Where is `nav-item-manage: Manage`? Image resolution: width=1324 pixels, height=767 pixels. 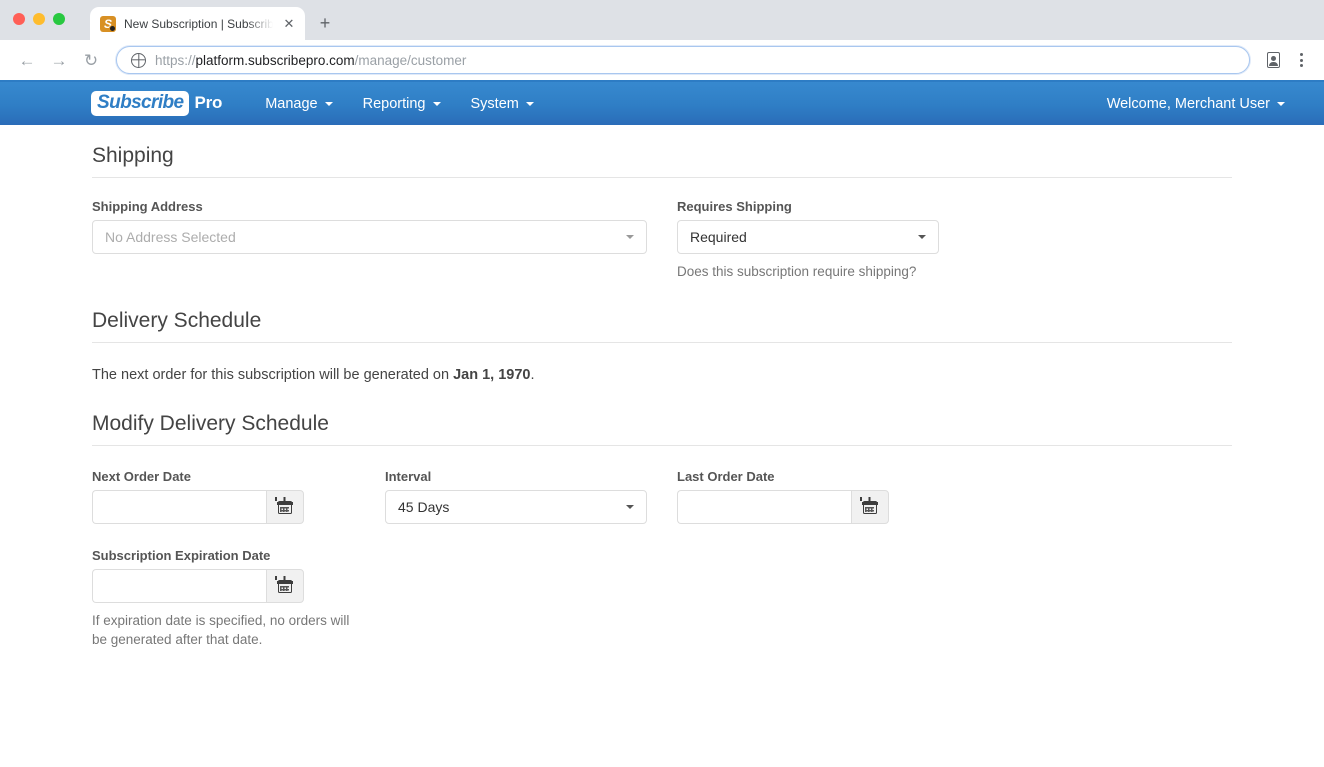 nav-item-manage: Manage is located at coordinates (298, 103).